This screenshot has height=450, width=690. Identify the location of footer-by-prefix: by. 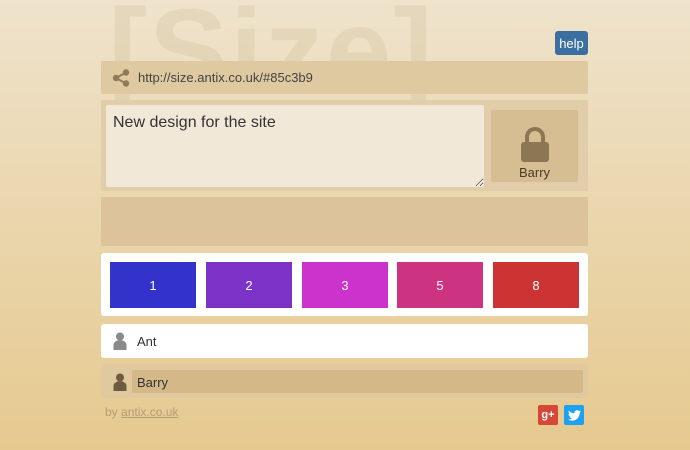
(111, 412).